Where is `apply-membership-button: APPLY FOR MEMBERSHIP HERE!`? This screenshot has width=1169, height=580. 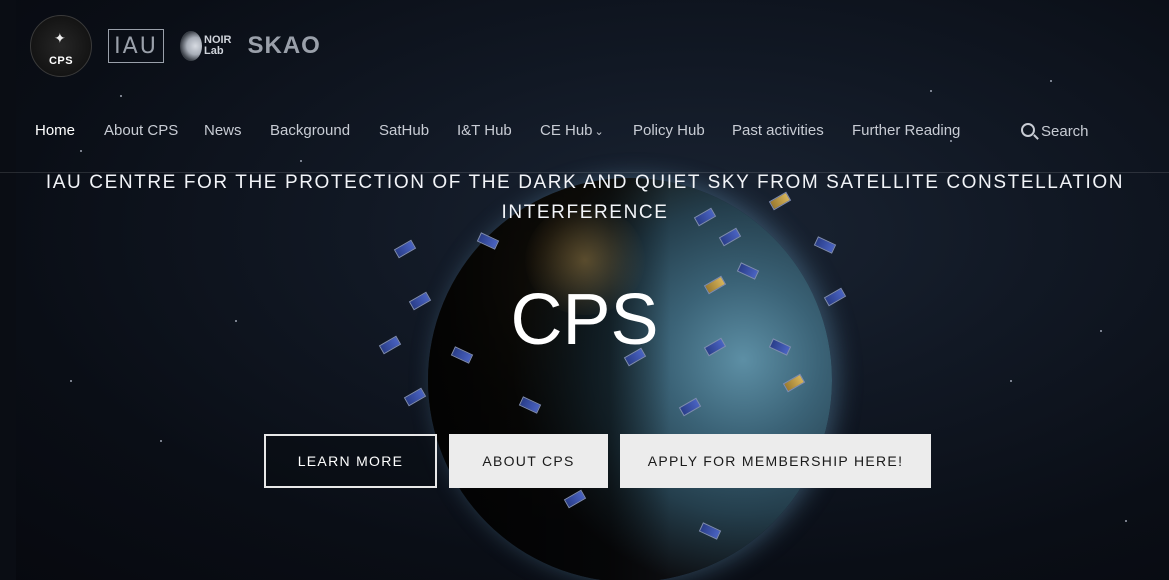
apply-membership-button: APPLY FOR MEMBERSHIP HERE! is located at coordinates (775, 461).